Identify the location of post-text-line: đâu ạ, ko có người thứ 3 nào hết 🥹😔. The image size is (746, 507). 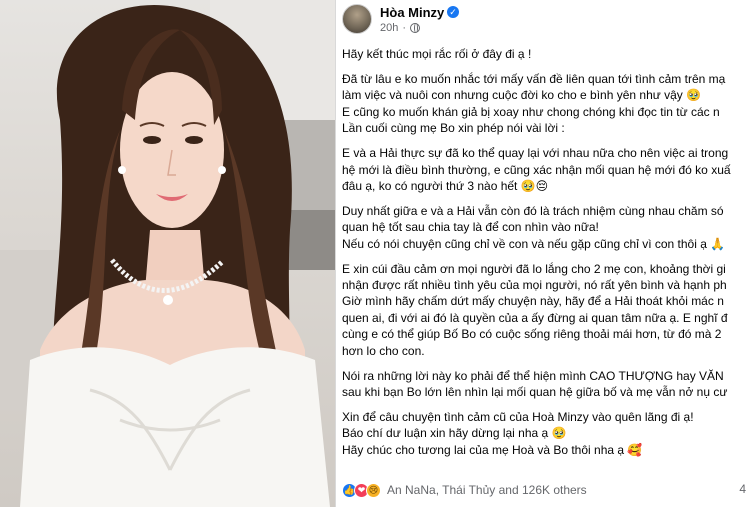
(445, 185).